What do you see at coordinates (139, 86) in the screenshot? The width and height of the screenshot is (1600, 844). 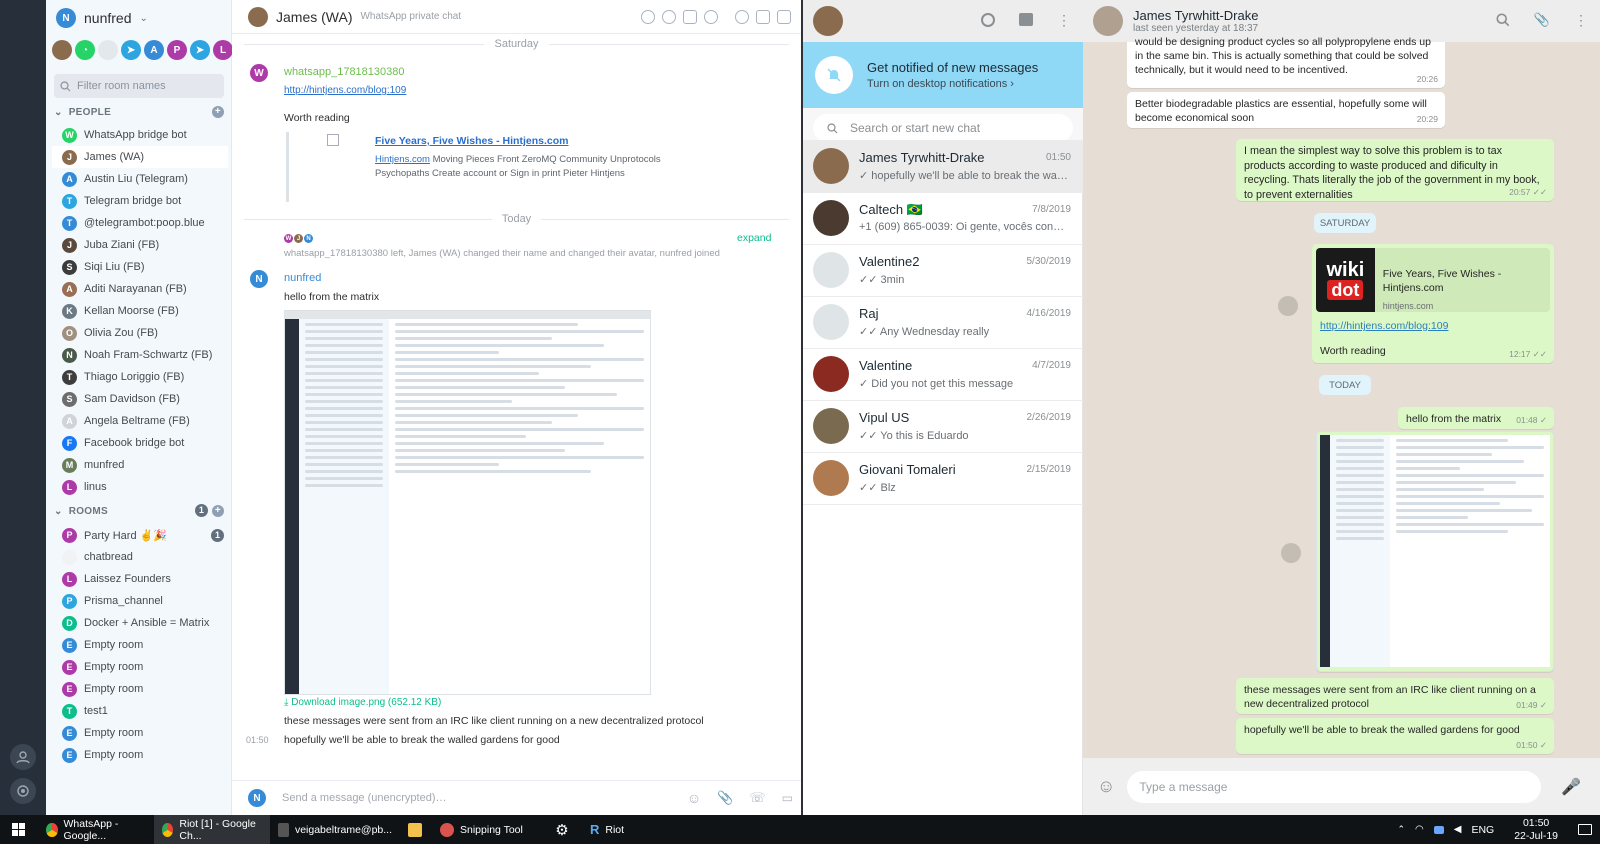 I see `filter-rooms-input: Filter room names` at bounding box center [139, 86].